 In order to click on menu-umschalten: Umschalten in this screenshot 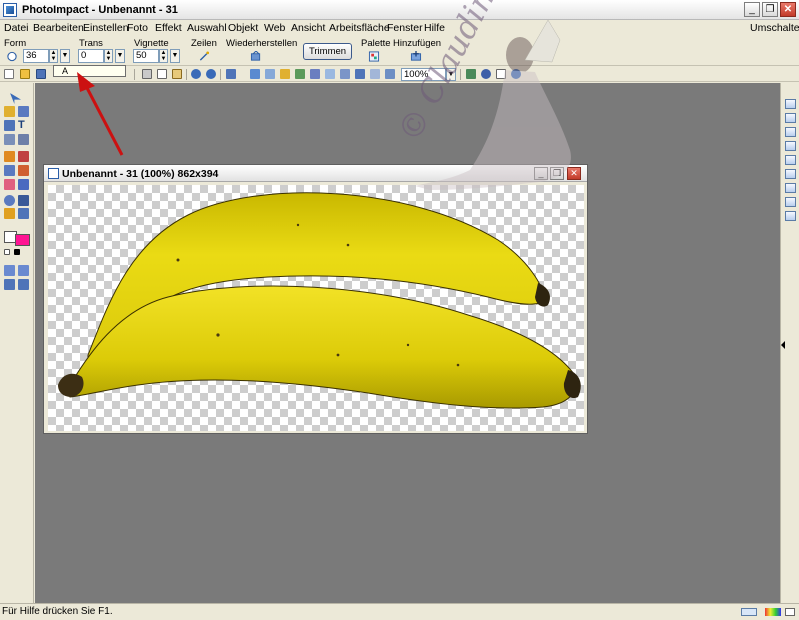, I will do `click(774, 28)`.